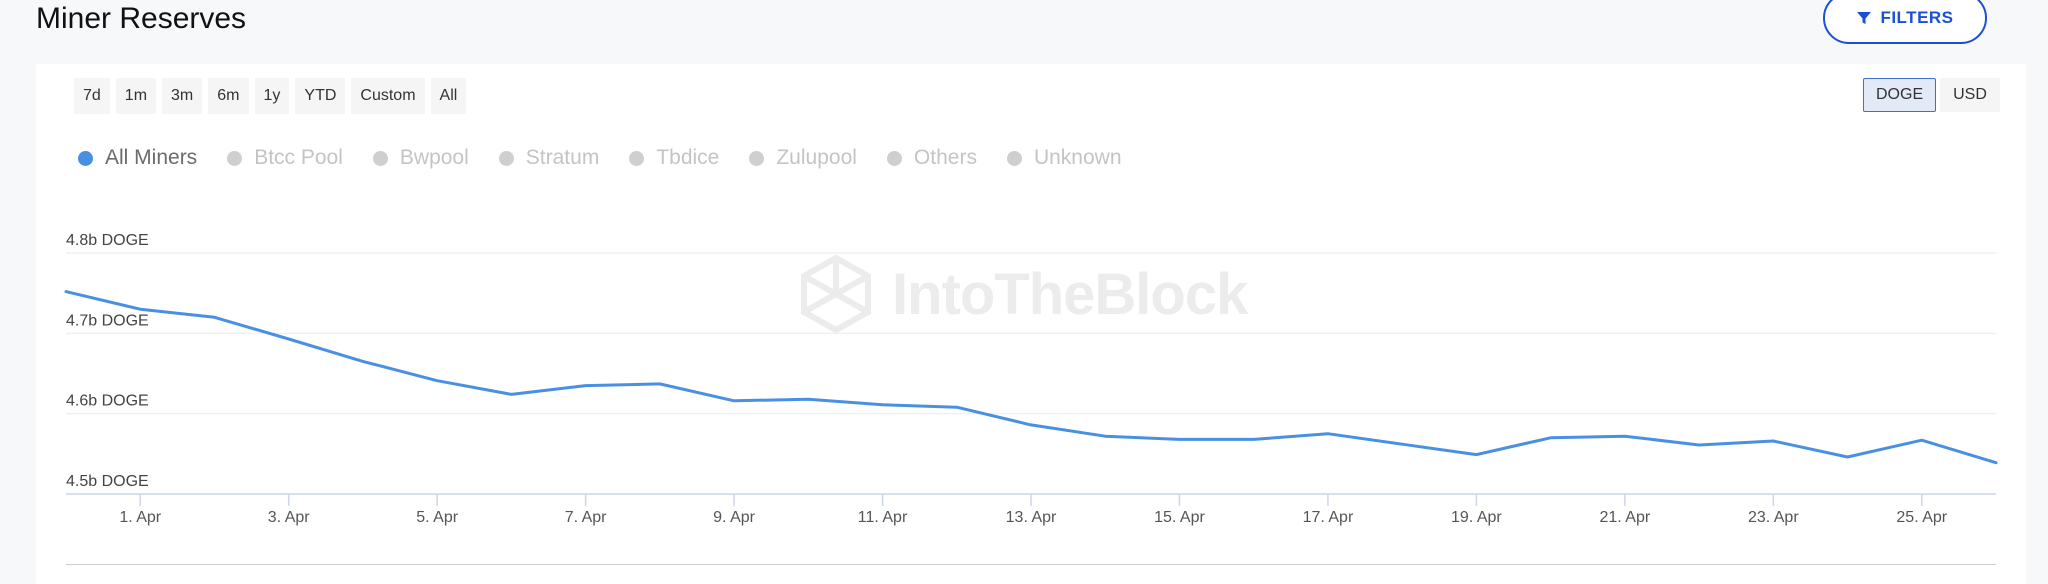 The width and height of the screenshot is (2048, 584). What do you see at coordinates (140, 517) in the screenshot?
I see `x-tick-label: 1. Apr` at bounding box center [140, 517].